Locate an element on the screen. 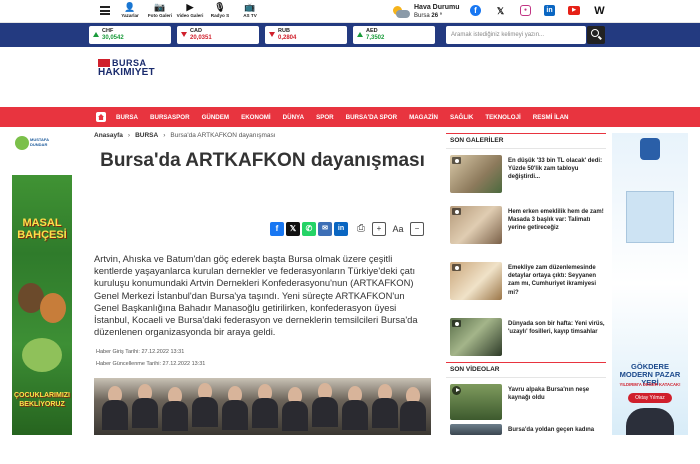 The height and width of the screenshot is (464, 700). municipality-crest-icon is located at coordinates (650, 149).